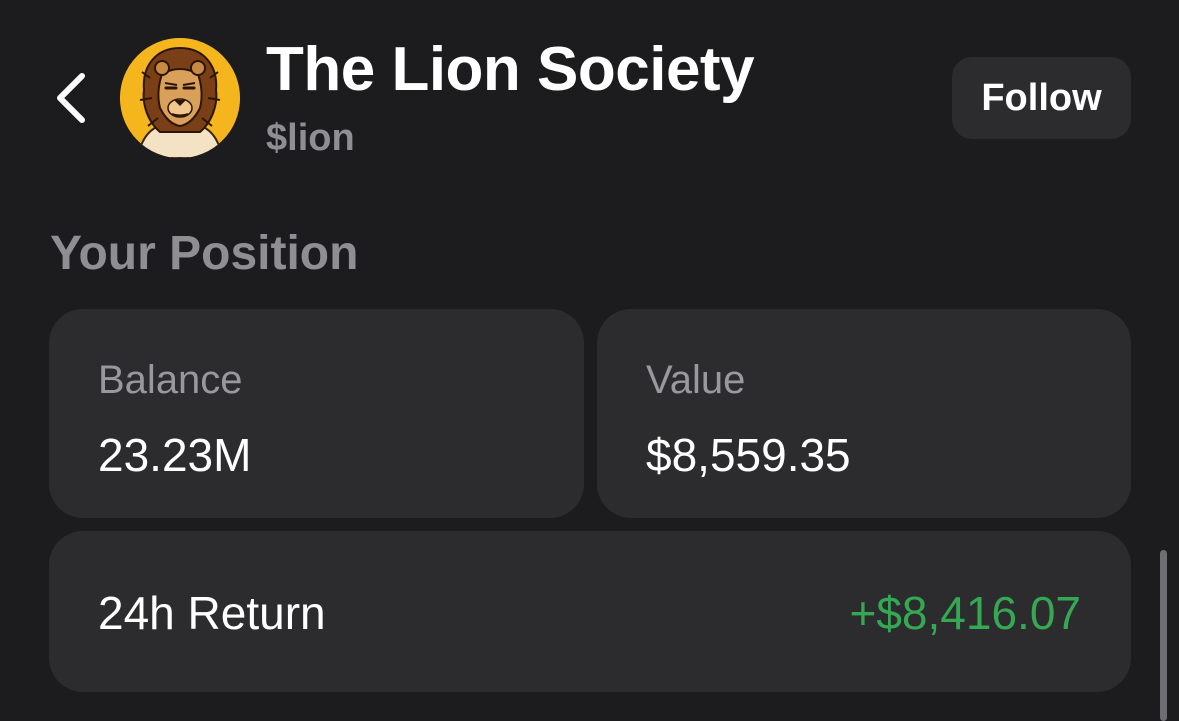 This screenshot has width=1179, height=721. Describe the element at coordinates (696, 380) in the screenshot. I see `value-label: Value` at that location.